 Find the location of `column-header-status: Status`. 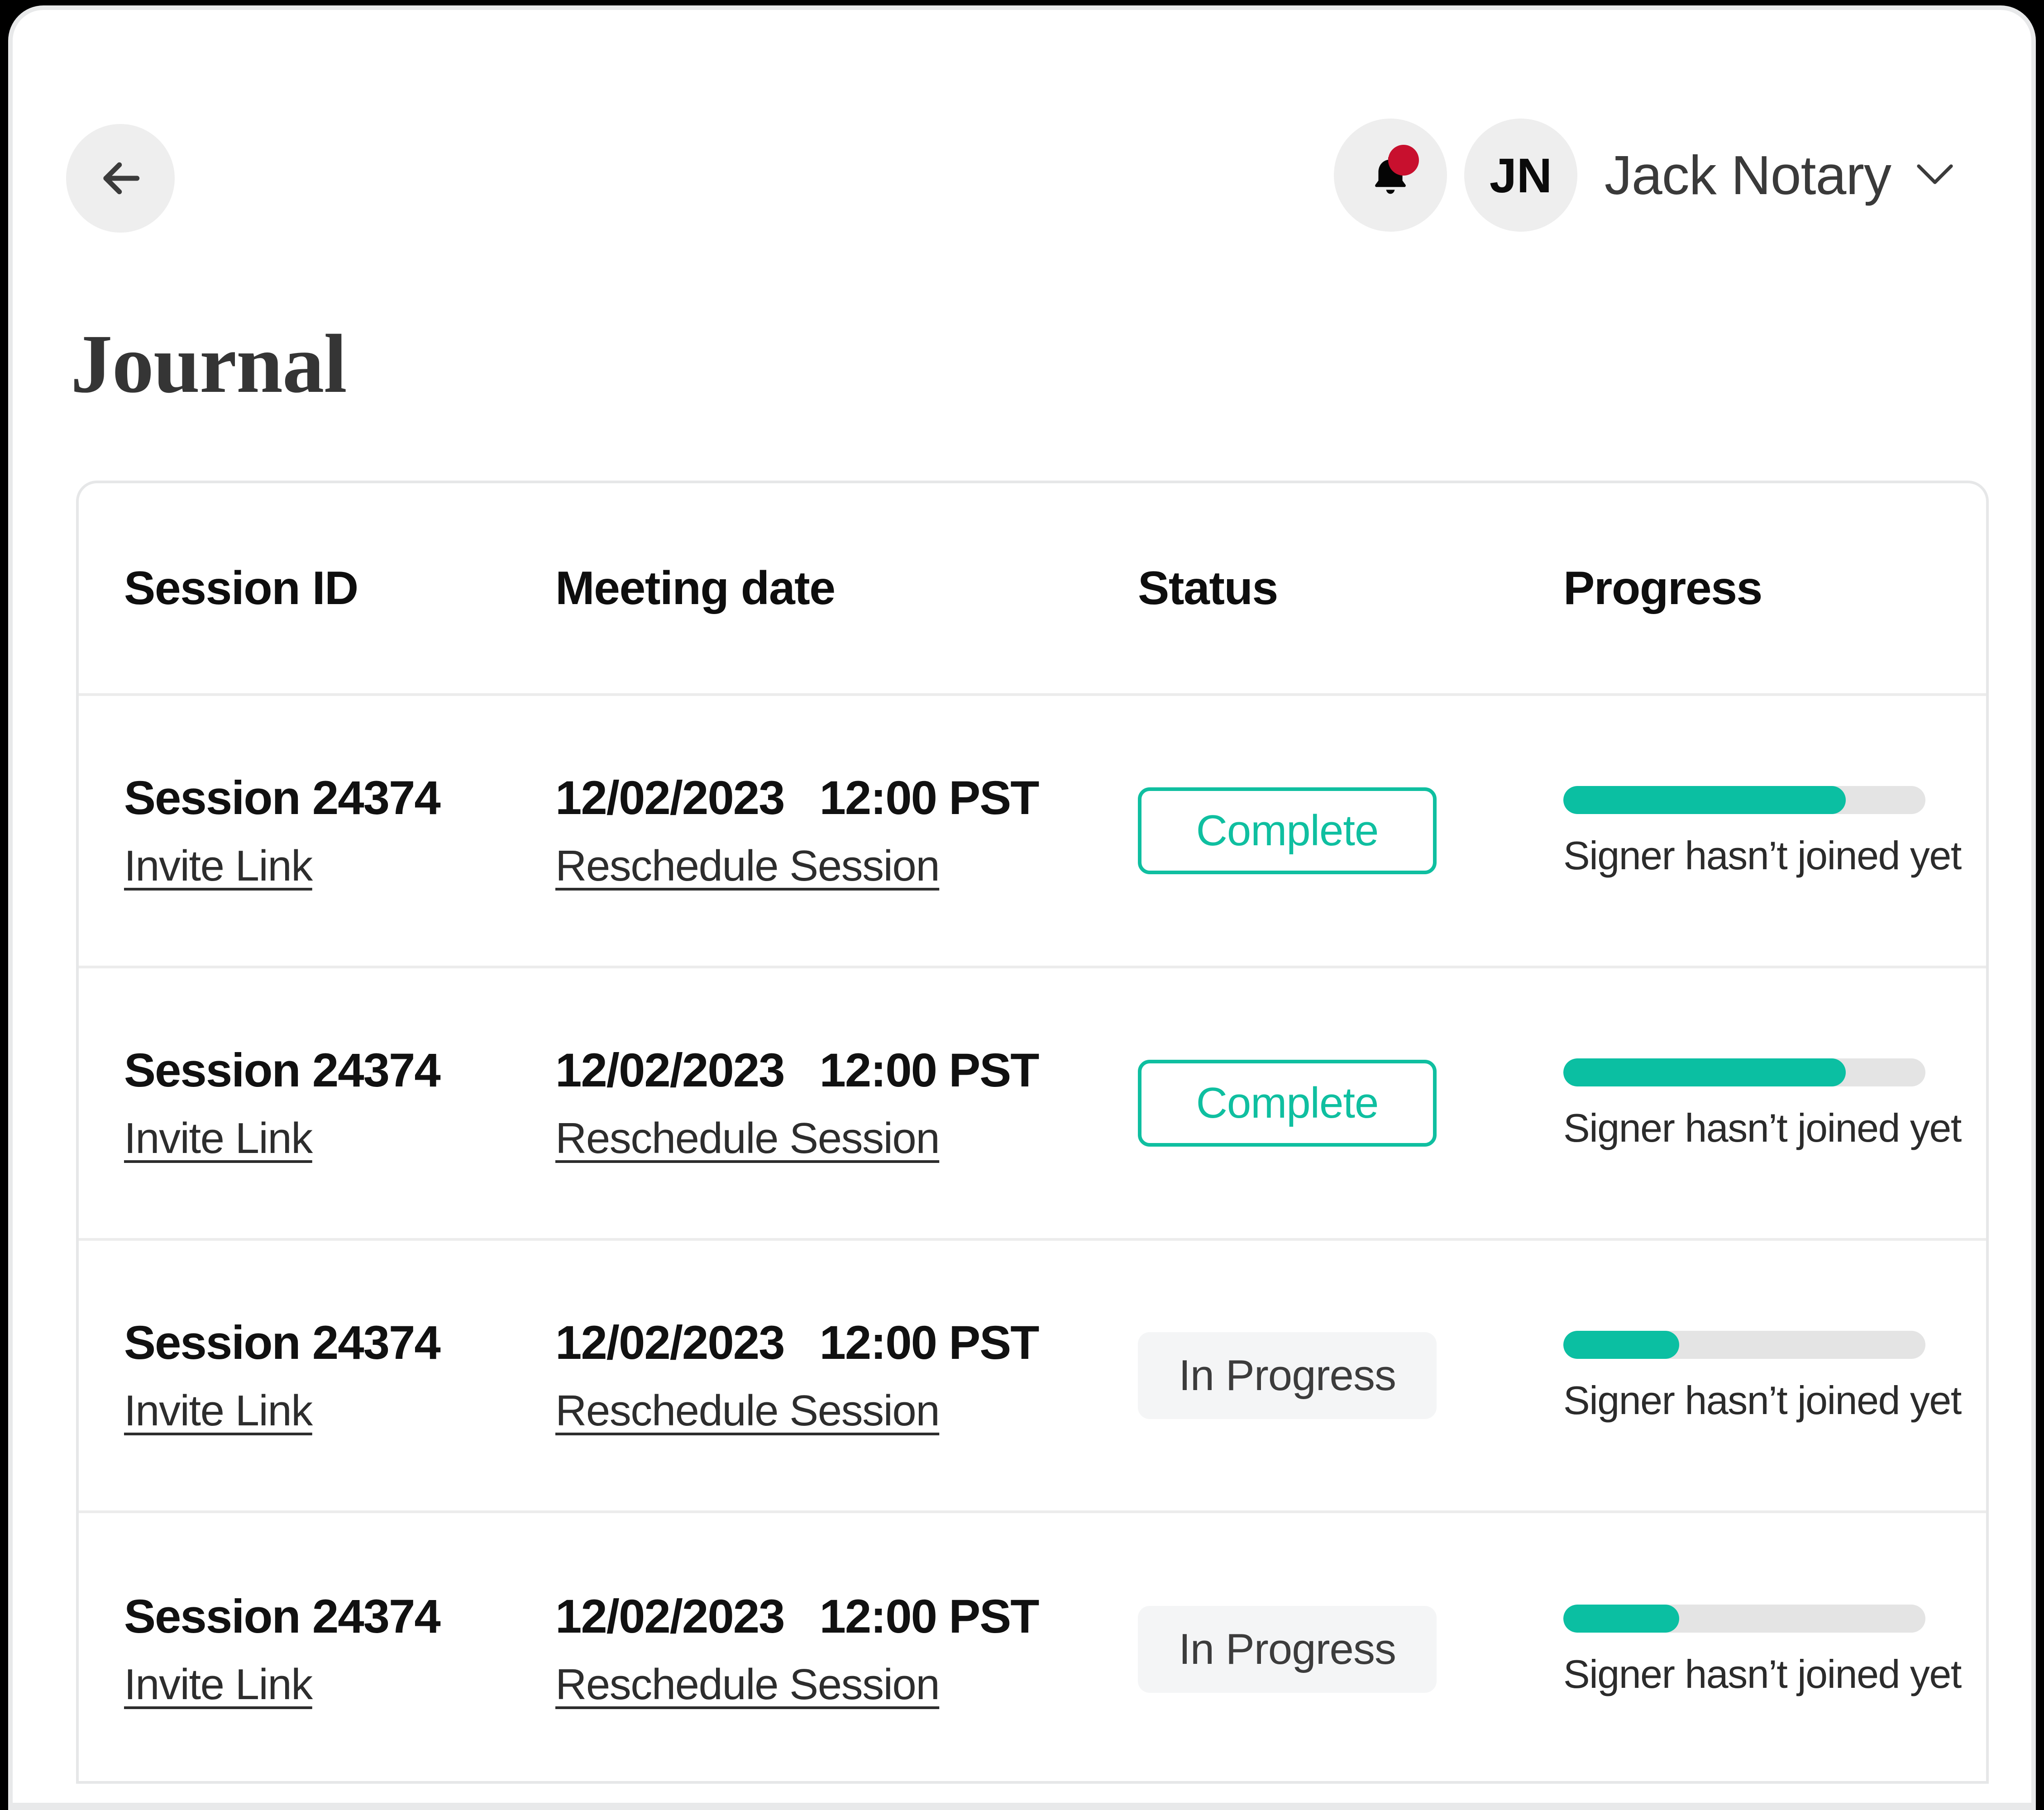

column-header-status: Status is located at coordinates (1208, 588).